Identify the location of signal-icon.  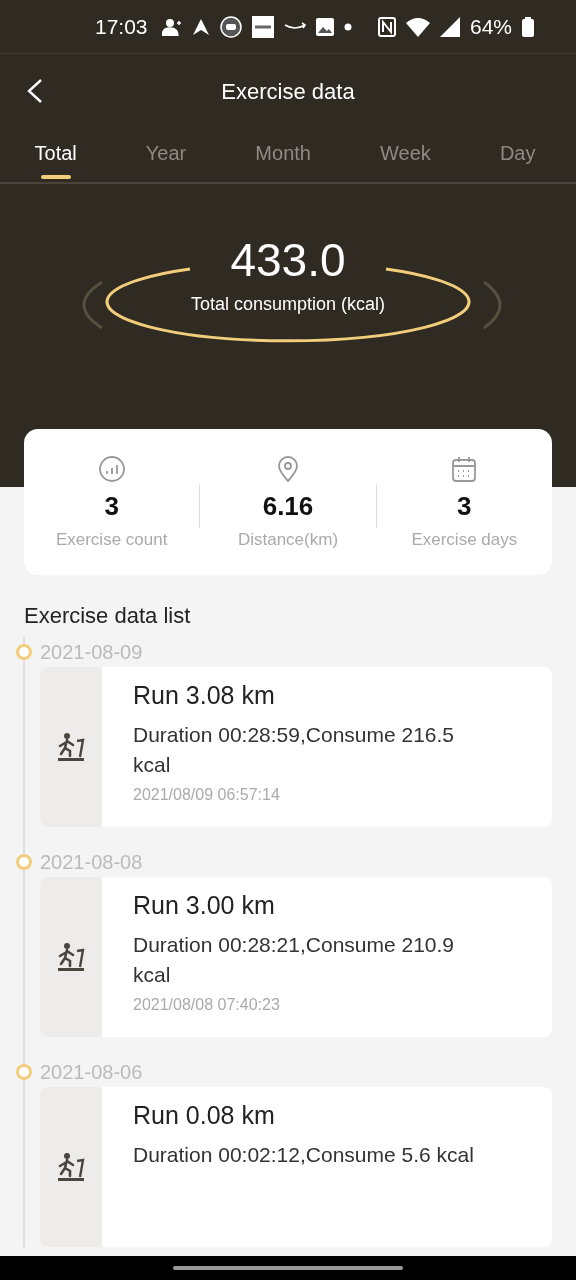
(449, 26).